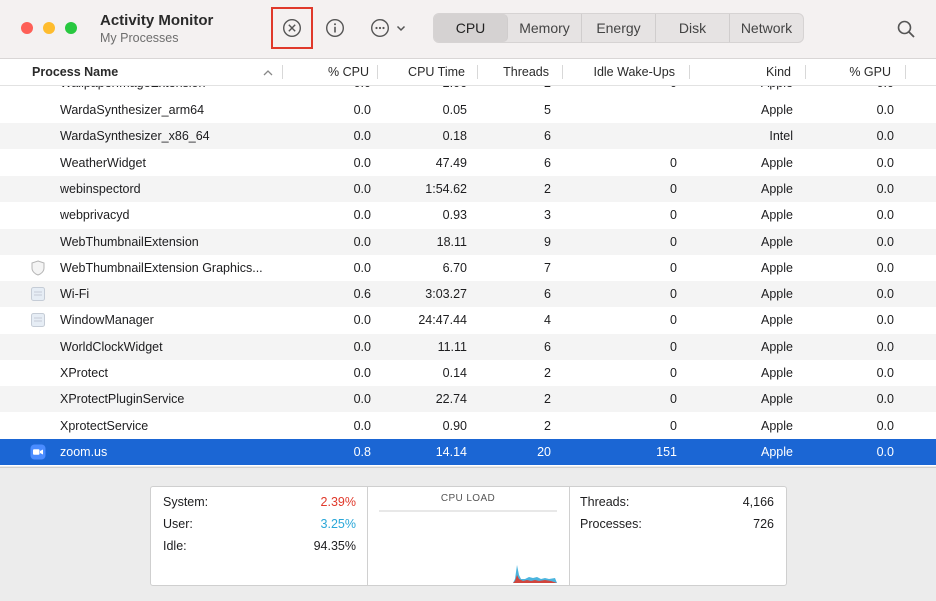 The width and height of the screenshot is (936, 601). What do you see at coordinates (362, 451) in the screenshot?
I see `cpu-value: 0.8` at bounding box center [362, 451].